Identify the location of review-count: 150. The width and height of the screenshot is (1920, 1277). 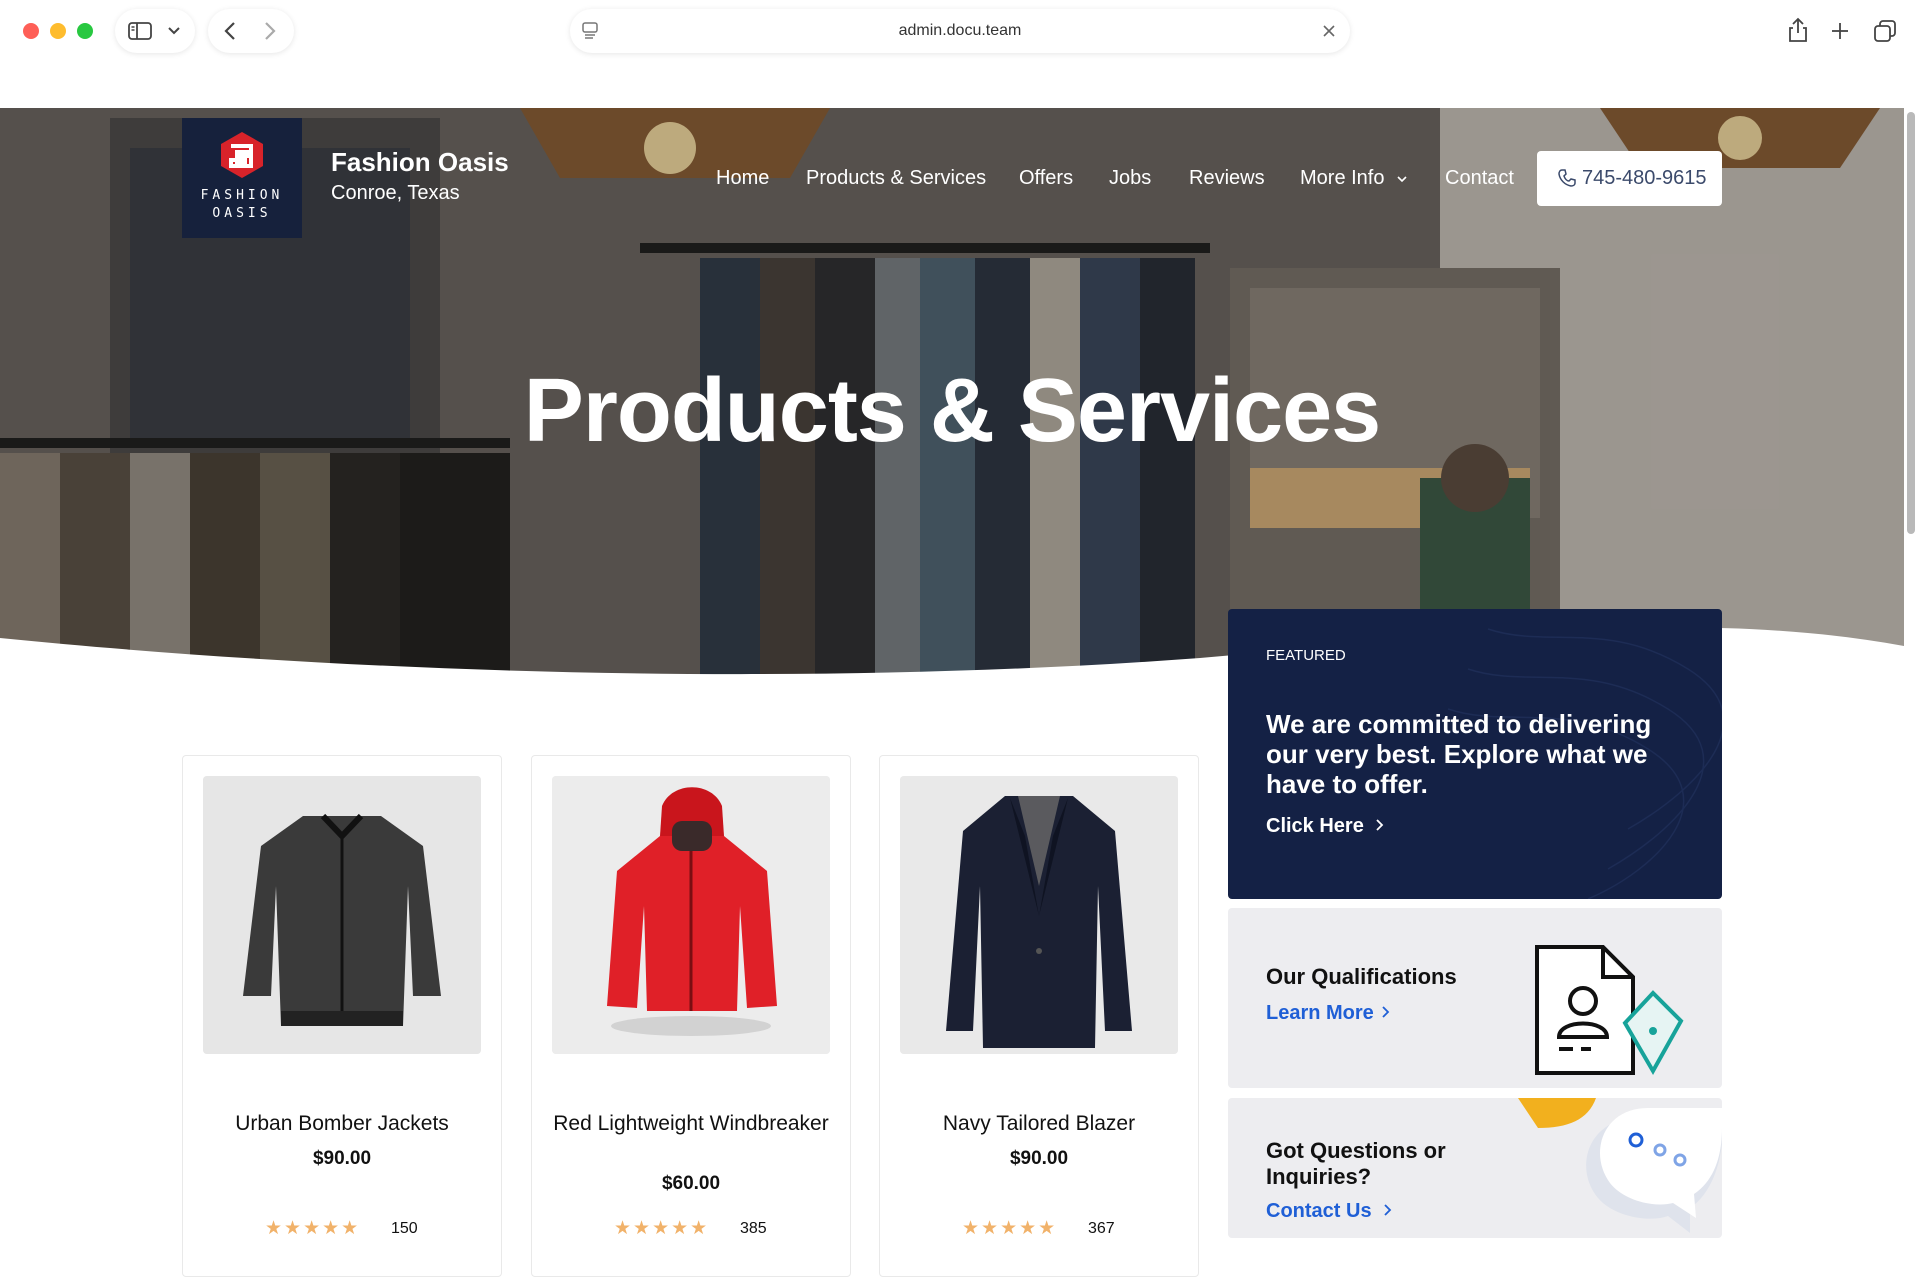
(404, 1228).